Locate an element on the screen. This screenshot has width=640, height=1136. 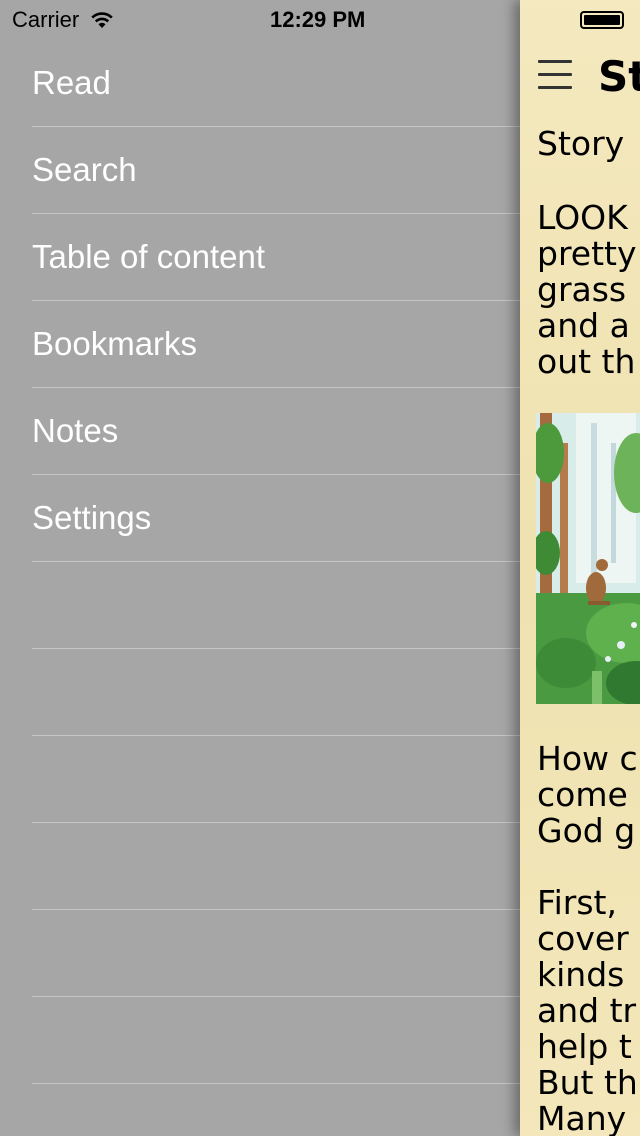
text-line: God g is located at coordinates (586, 830).